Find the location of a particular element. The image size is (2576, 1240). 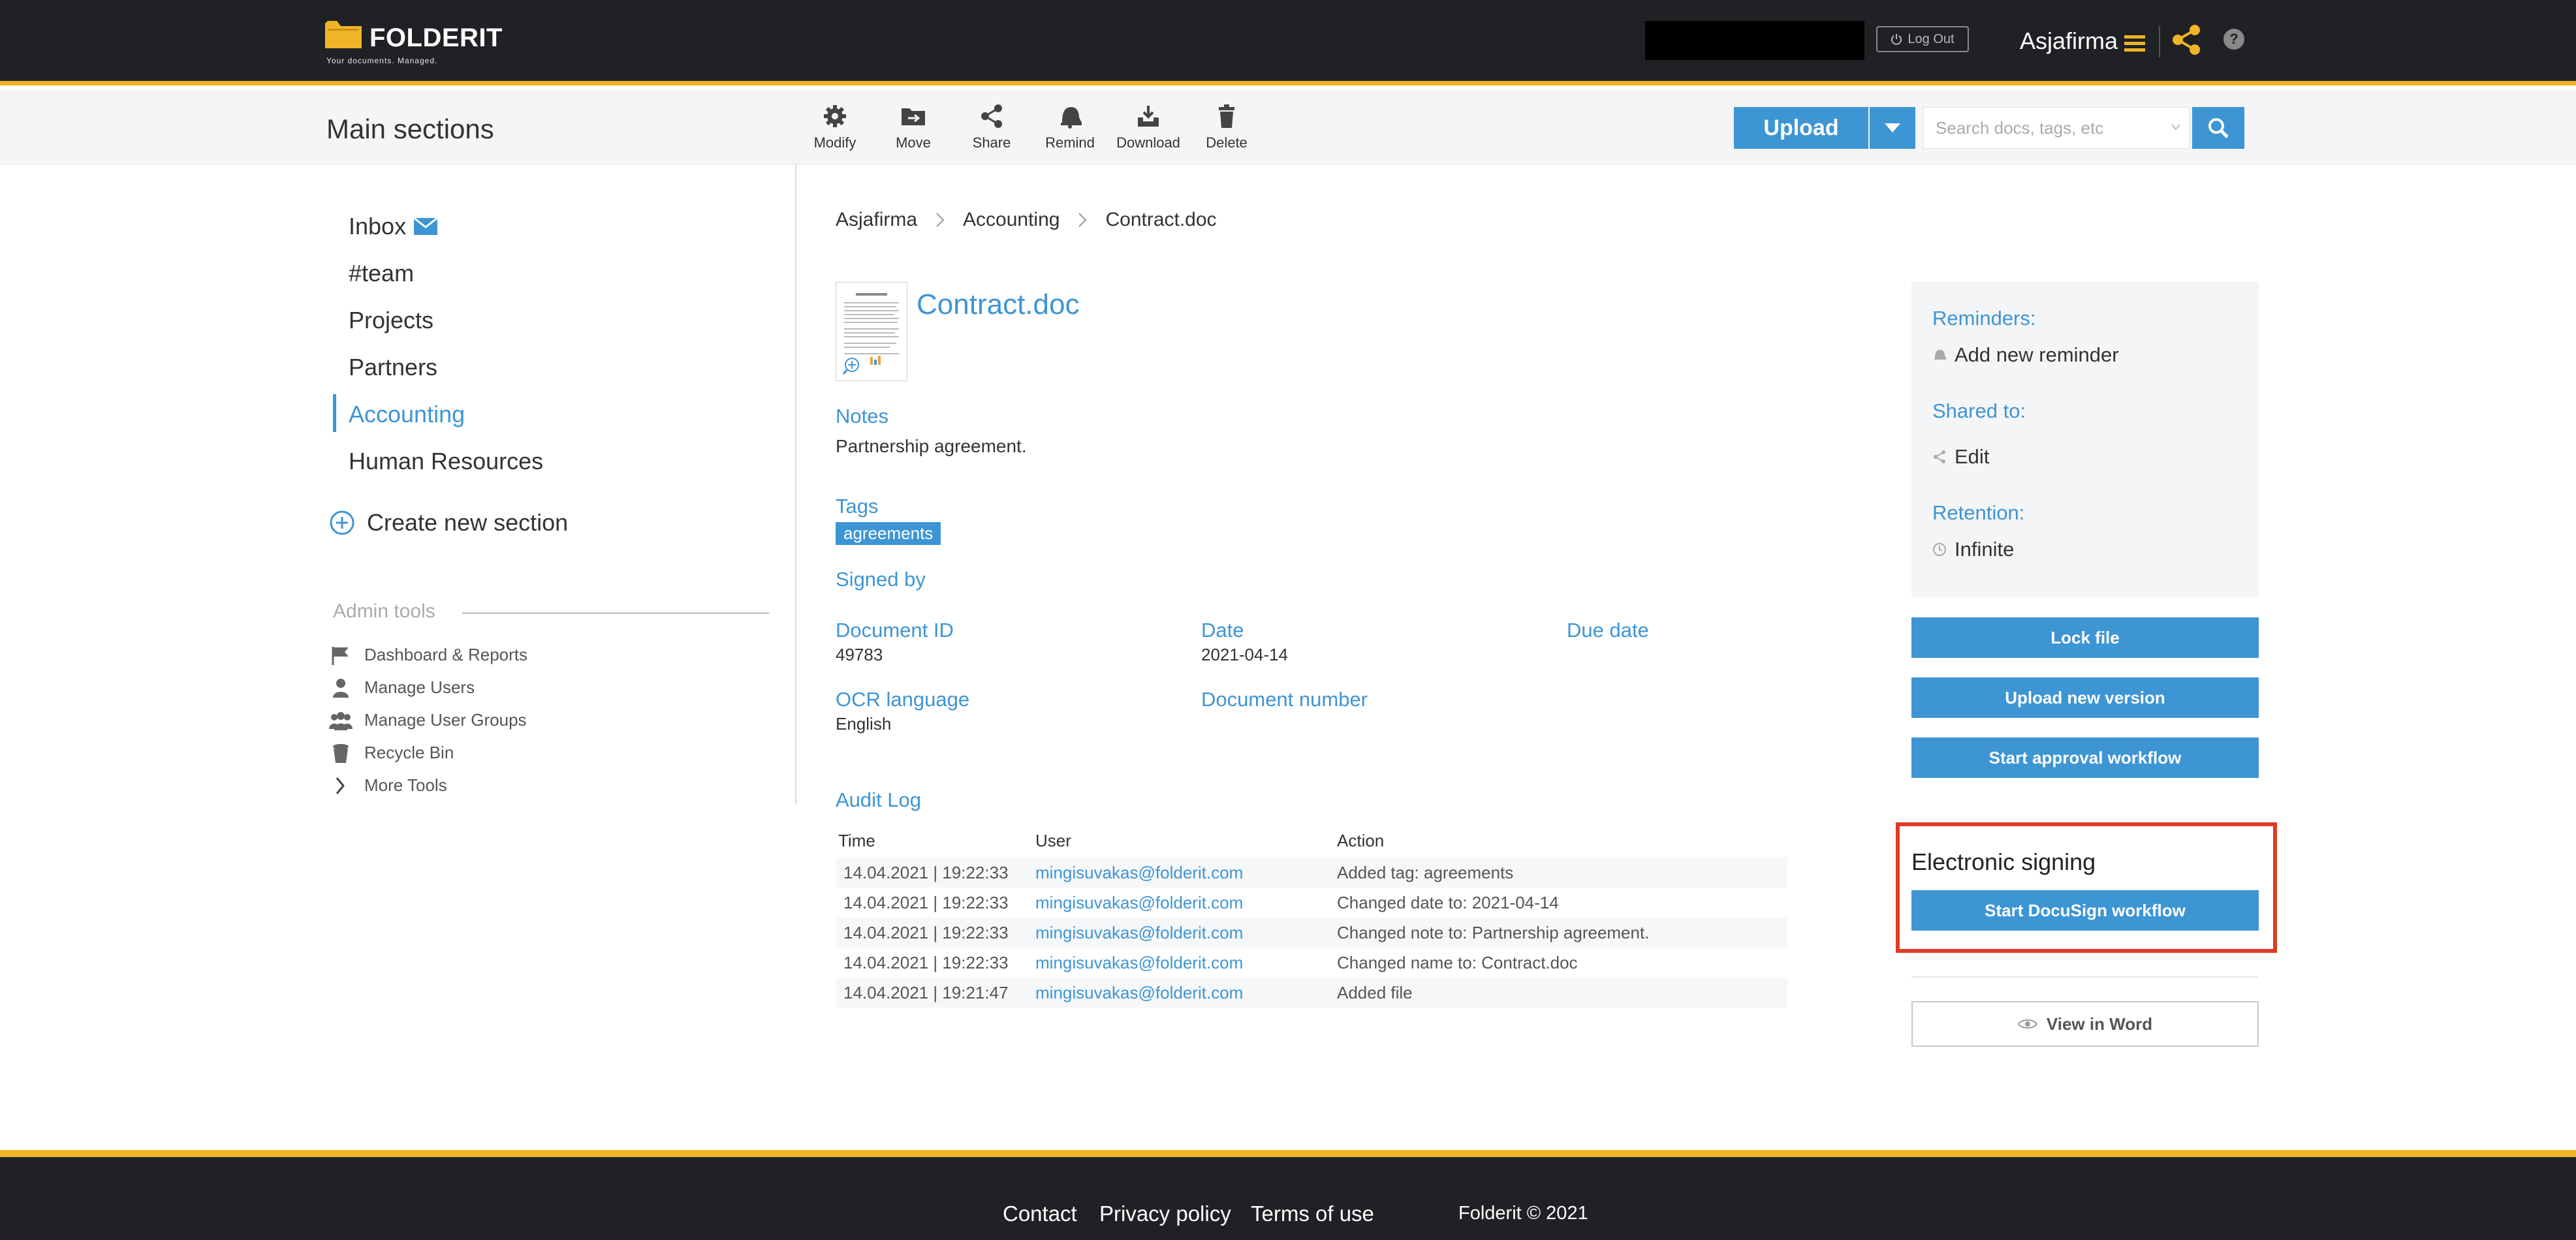

admin-item-label: Recycle Bin is located at coordinates (409, 752).